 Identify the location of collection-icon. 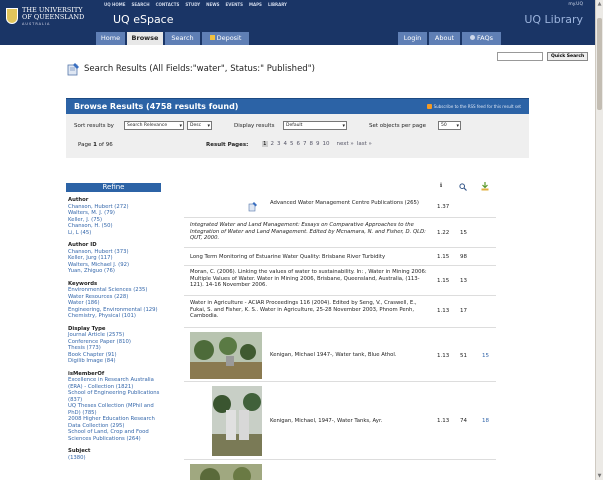
(252, 207).